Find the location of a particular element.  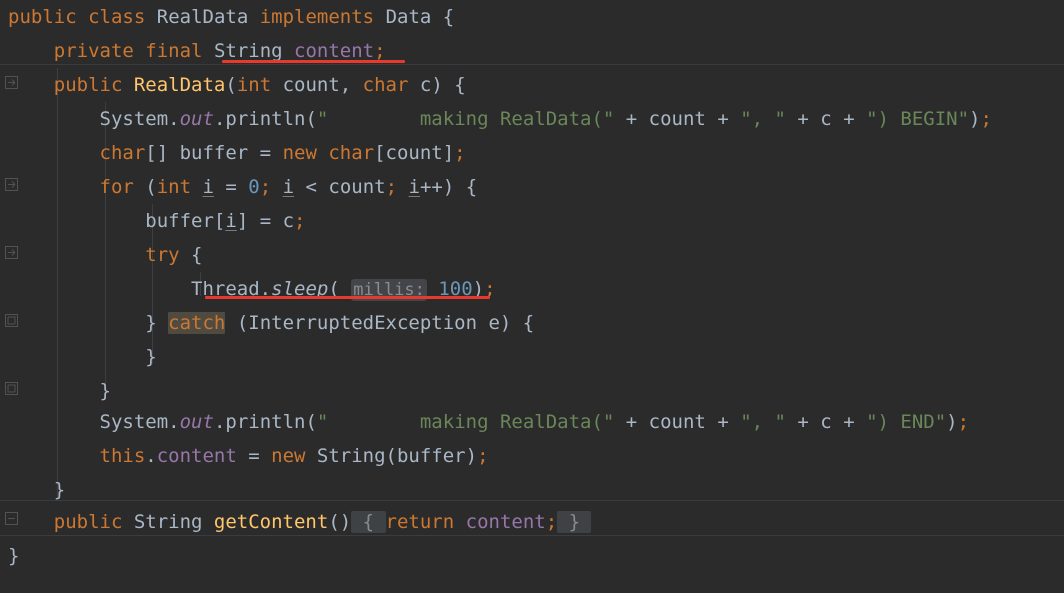

token-declaration: RealData is located at coordinates (179, 85).